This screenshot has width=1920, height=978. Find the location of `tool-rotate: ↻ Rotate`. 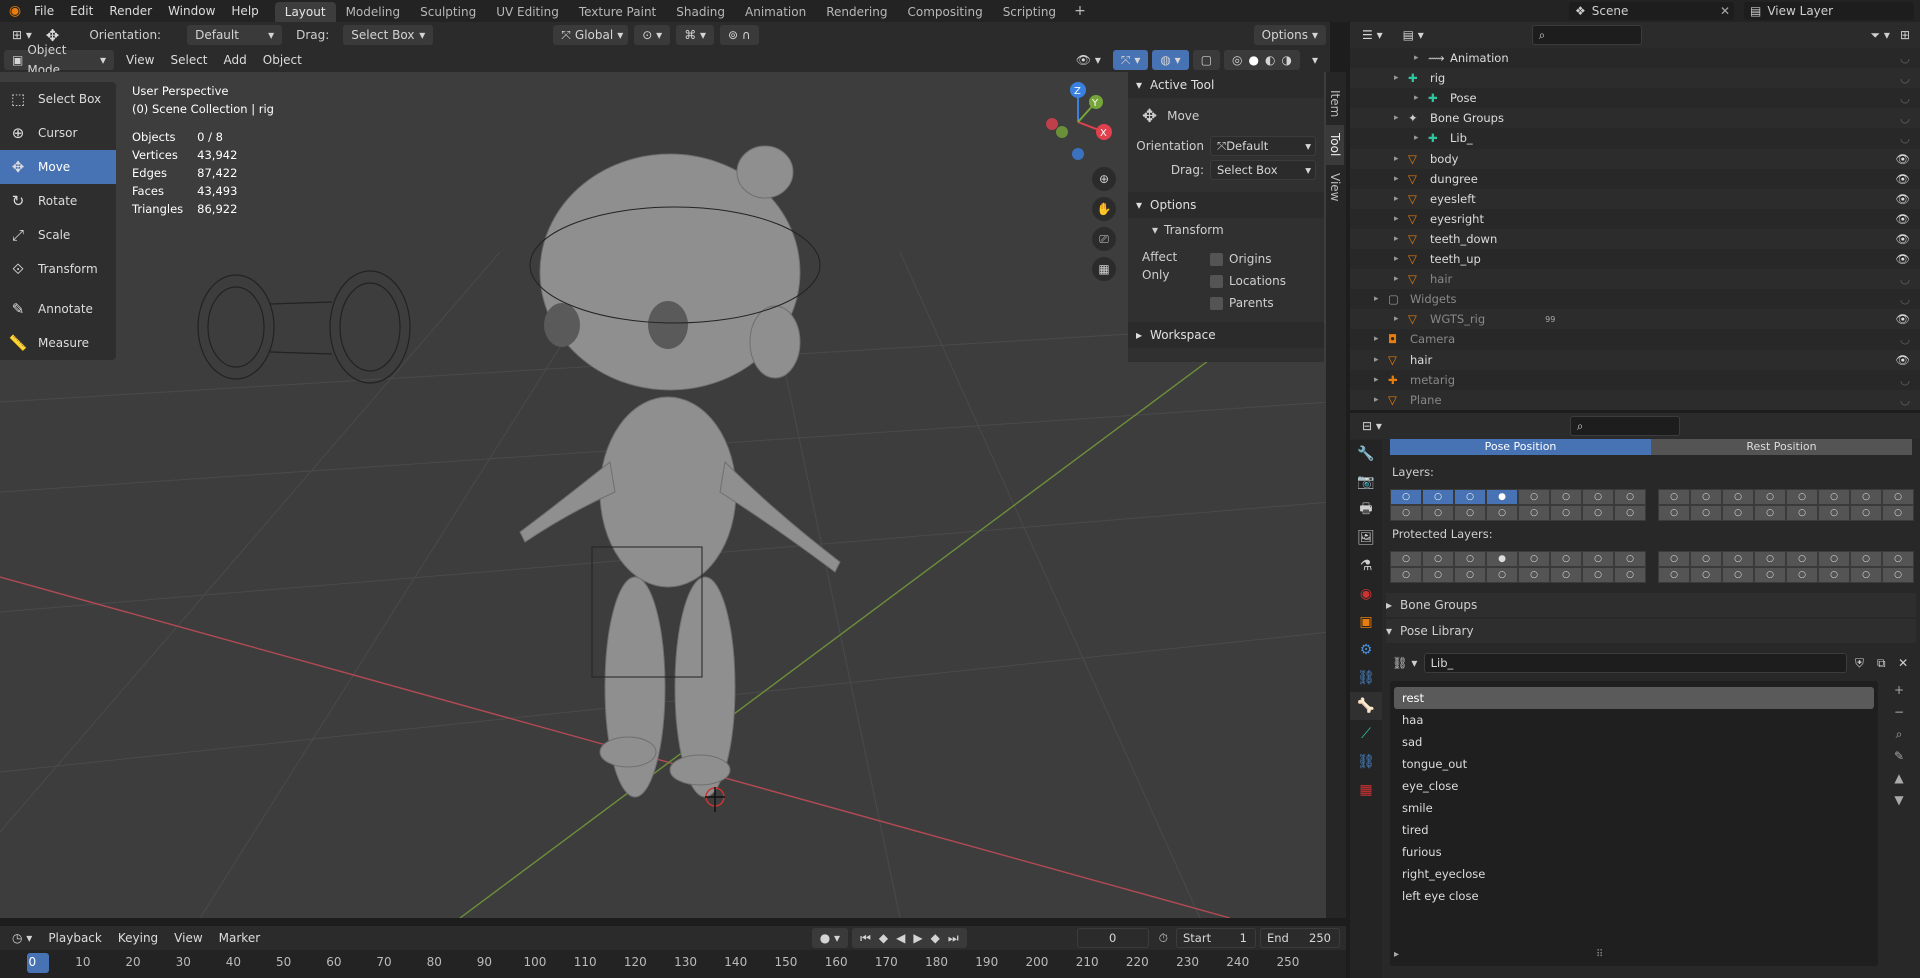

tool-rotate: ↻ Rotate is located at coordinates (58, 201).